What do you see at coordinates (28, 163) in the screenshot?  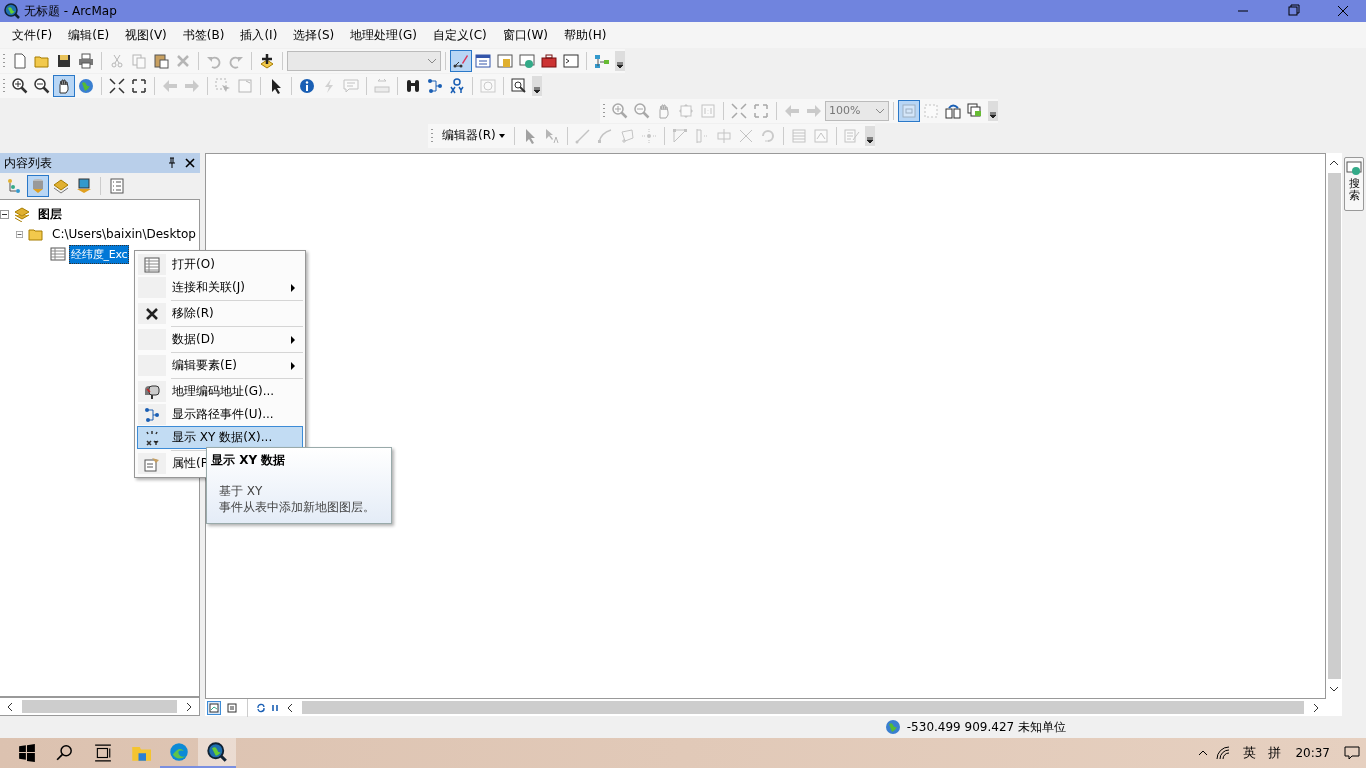 I see `panel-title: 内容列表` at bounding box center [28, 163].